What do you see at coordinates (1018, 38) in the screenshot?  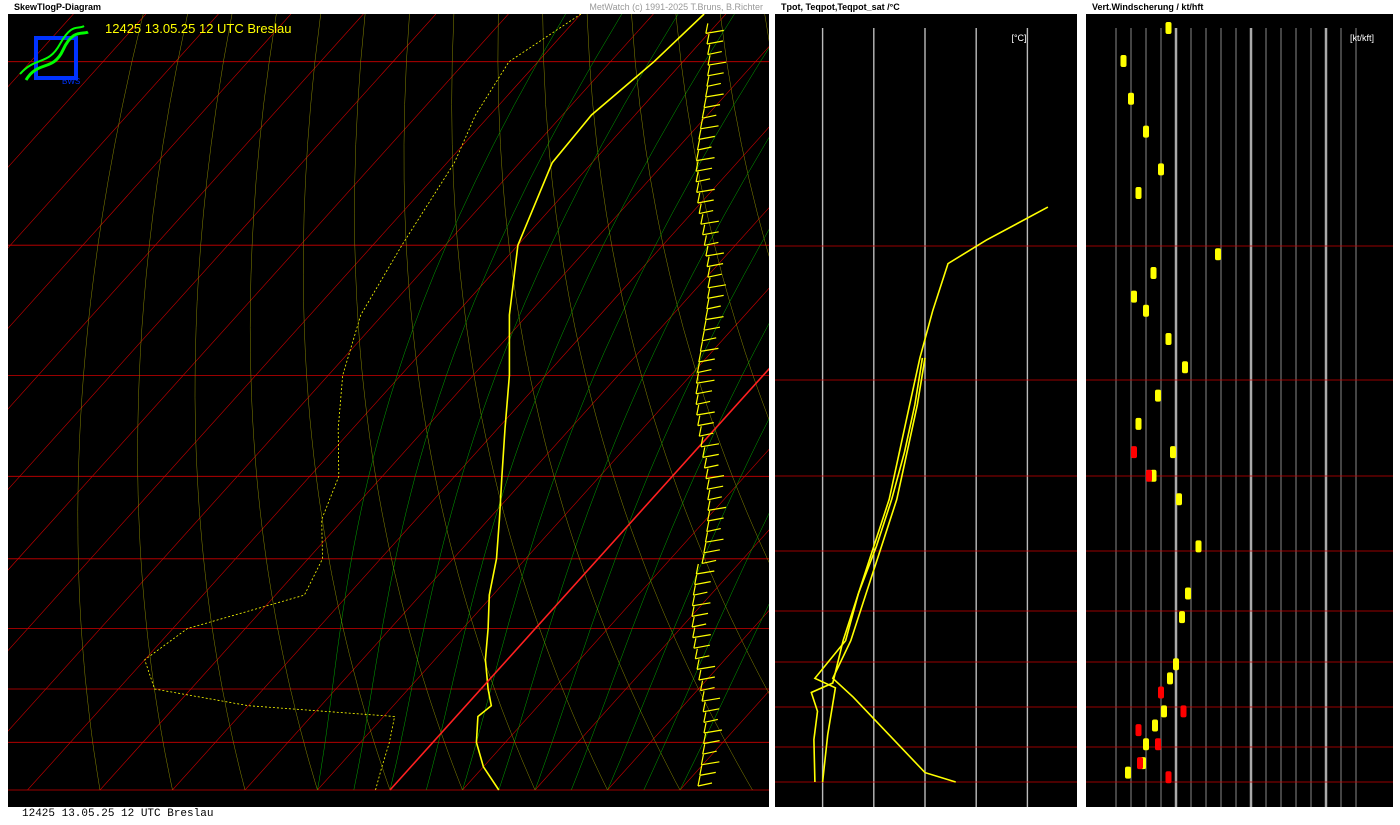 I see `tpot-unit-label: [°C]` at bounding box center [1018, 38].